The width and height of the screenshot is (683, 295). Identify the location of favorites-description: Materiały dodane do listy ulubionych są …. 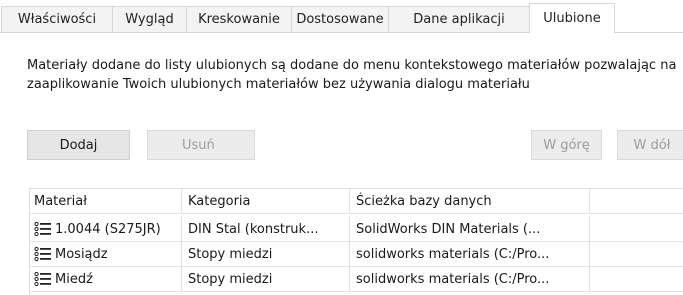
(352, 75).